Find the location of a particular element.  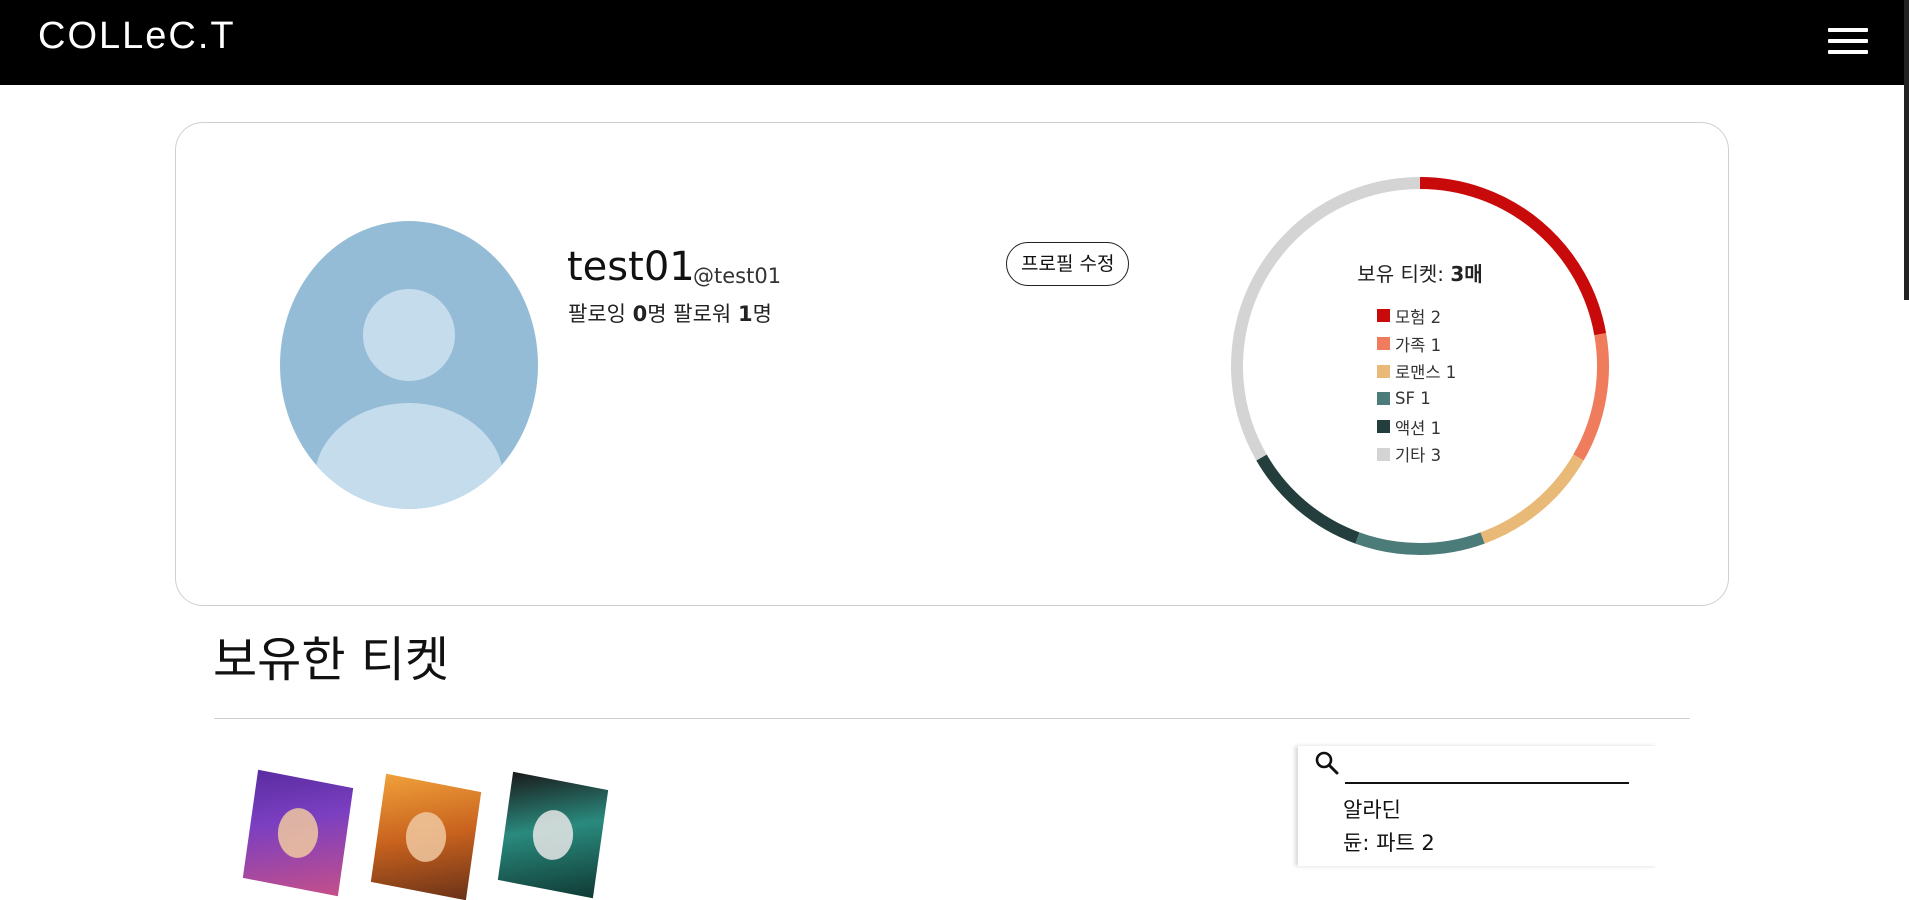

top-navbar: COLLeC.T is located at coordinates (954, 42).